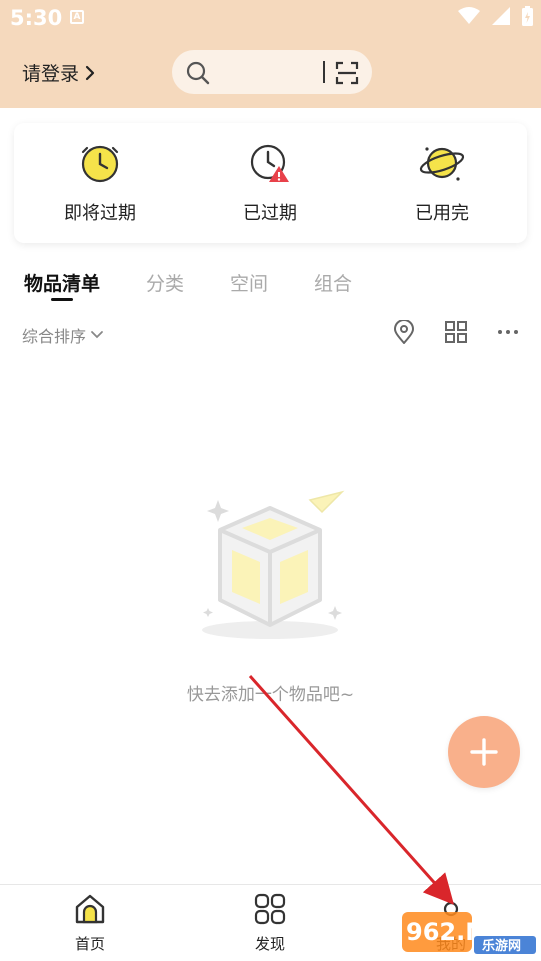  I want to click on scan-icon, so click(347, 73).